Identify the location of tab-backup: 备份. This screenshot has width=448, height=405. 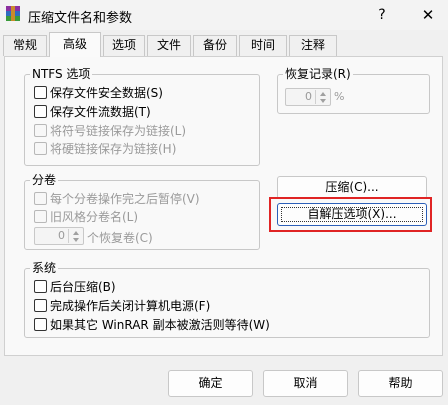
(215, 45).